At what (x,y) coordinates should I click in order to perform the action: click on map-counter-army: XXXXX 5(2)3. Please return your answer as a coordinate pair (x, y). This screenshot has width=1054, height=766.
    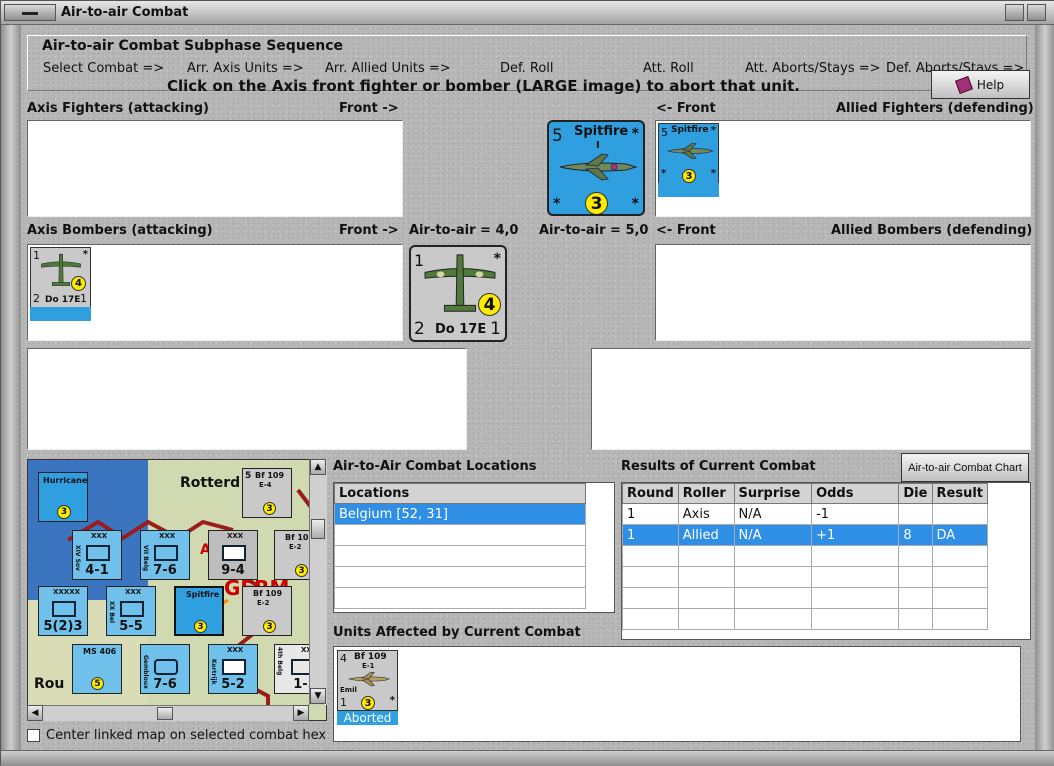
    Looking at the image, I should click on (63, 611).